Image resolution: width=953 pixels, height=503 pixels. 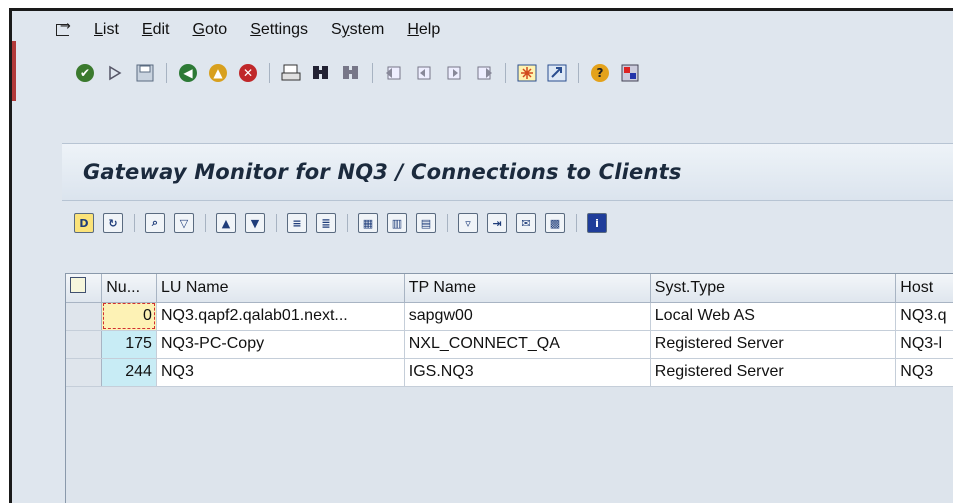 What do you see at coordinates (423, 30) in the screenshot?
I see `menu-help: Help` at bounding box center [423, 30].